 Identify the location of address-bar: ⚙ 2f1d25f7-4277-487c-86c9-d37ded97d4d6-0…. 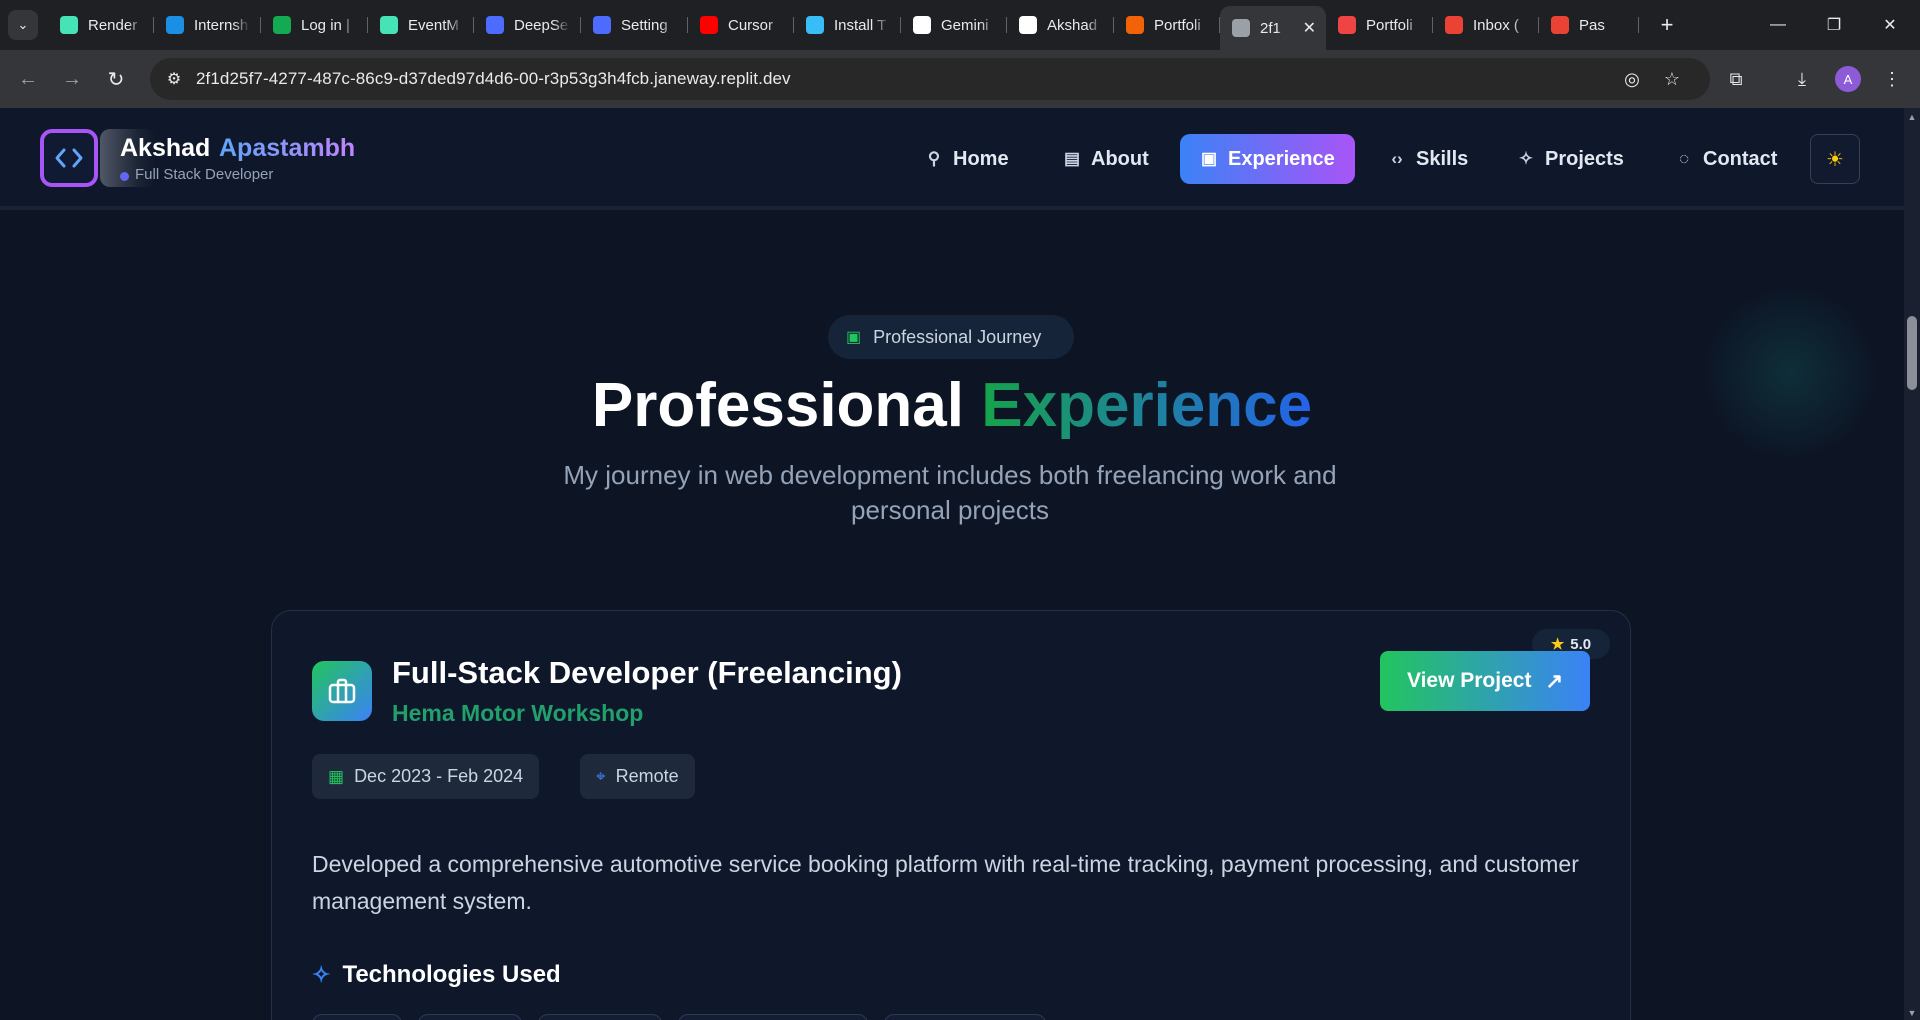
(930, 79).